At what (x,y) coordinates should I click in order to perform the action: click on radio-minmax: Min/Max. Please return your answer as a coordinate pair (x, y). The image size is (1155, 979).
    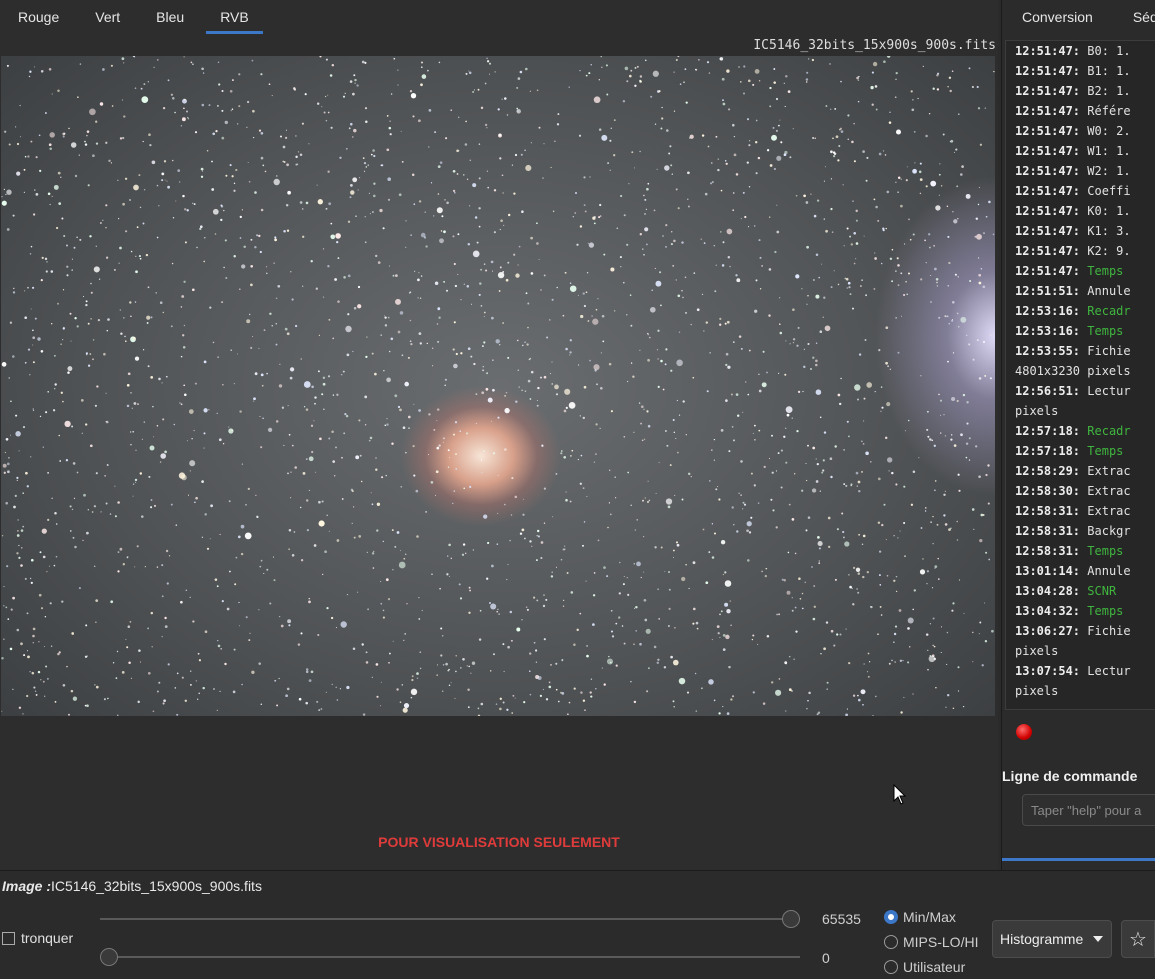
    Looking at the image, I should click on (931, 916).